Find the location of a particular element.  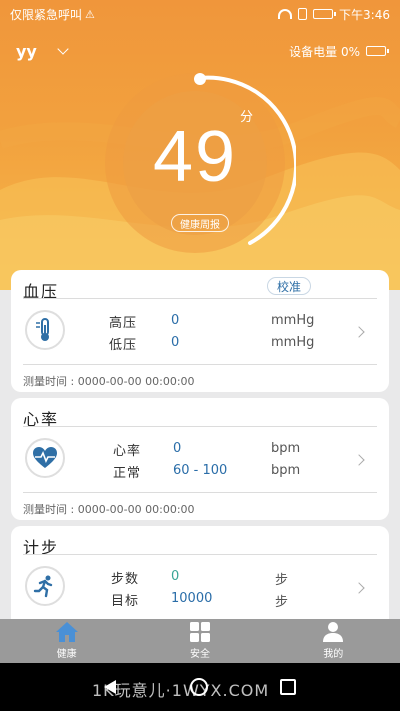

normal-range-value: 60 - 100 is located at coordinates (200, 470).